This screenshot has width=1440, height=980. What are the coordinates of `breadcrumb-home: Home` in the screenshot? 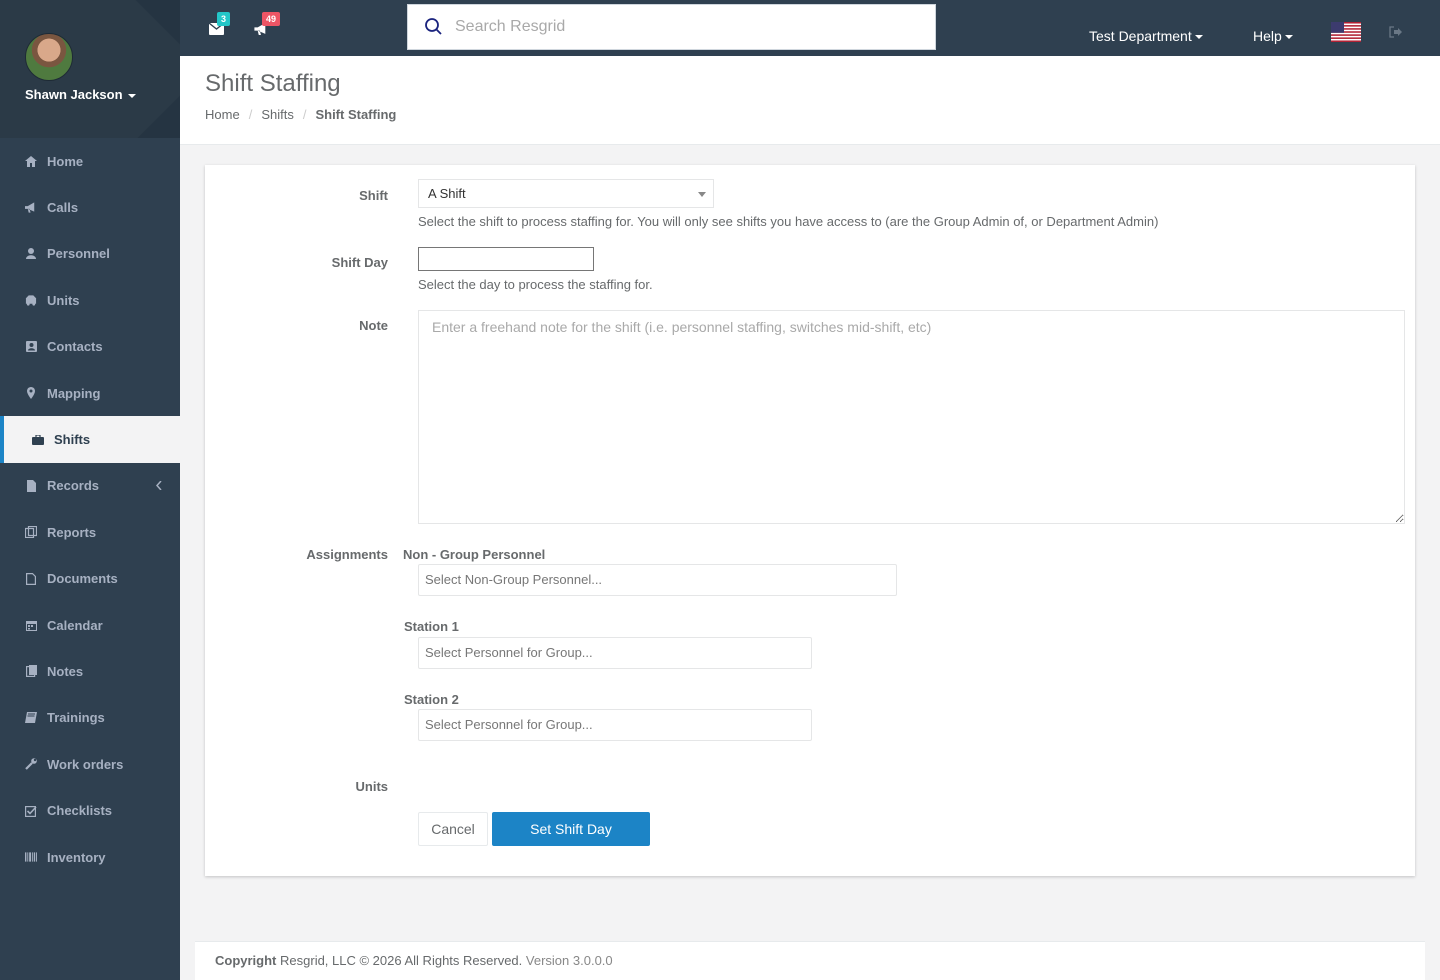 It's located at (222, 114).